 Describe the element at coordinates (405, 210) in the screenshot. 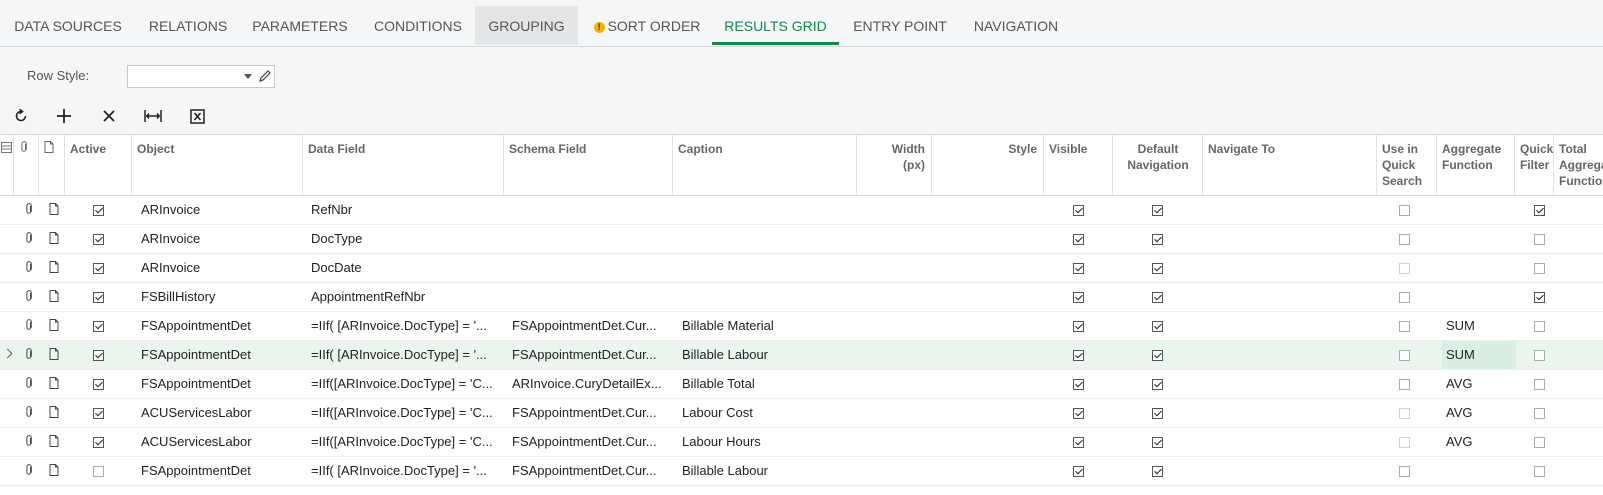

I see `data-field-cell: RefNbr` at that location.